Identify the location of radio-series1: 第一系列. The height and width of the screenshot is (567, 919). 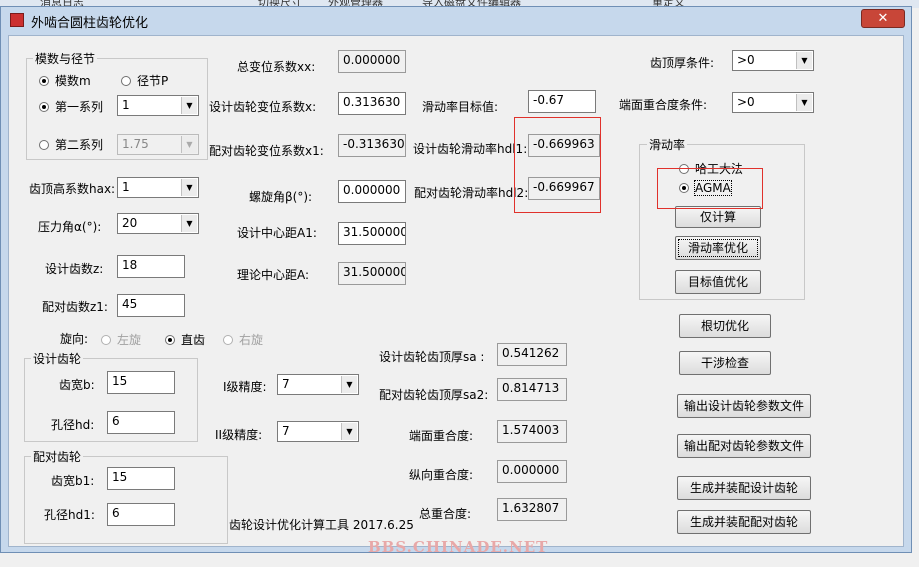
(71, 106).